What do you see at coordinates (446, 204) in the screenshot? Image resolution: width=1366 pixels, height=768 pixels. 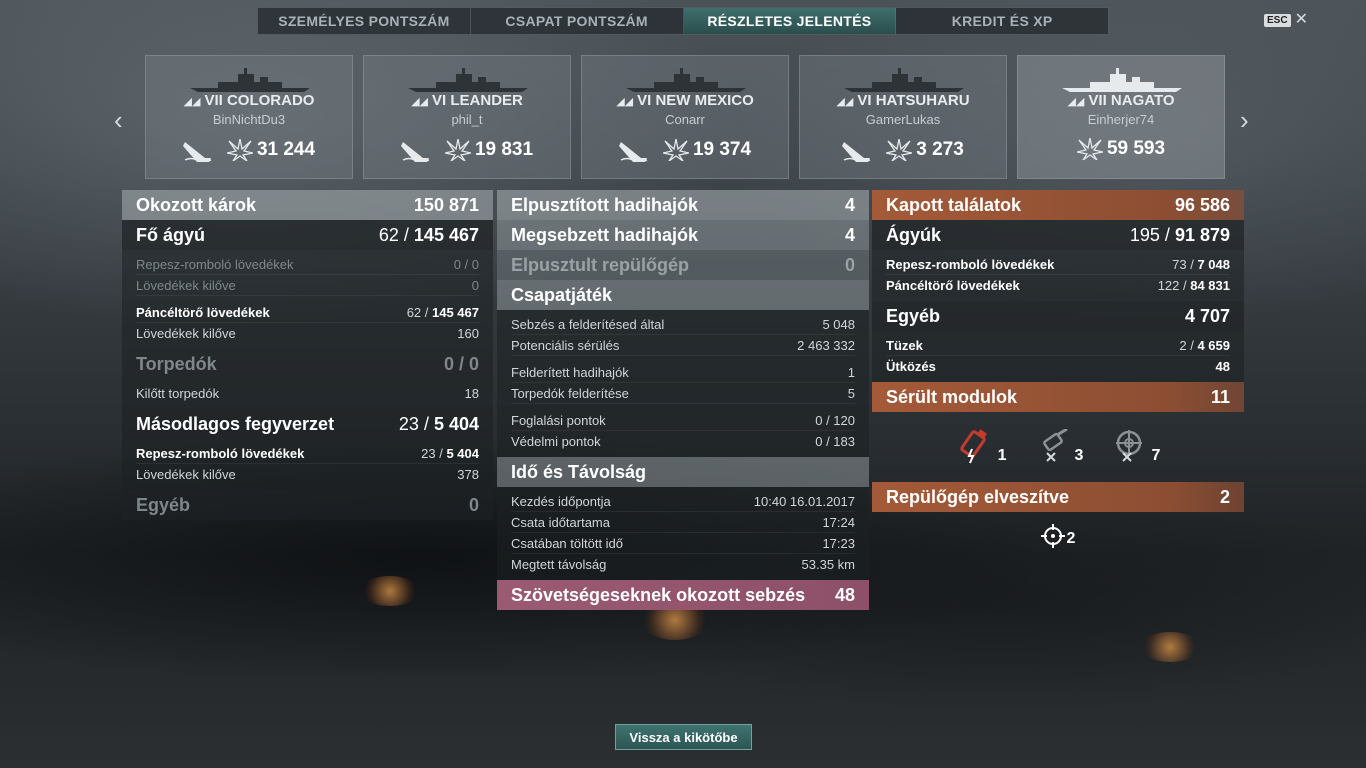 I see `damage-dealt-total: 150 871` at bounding box center [446, 204].